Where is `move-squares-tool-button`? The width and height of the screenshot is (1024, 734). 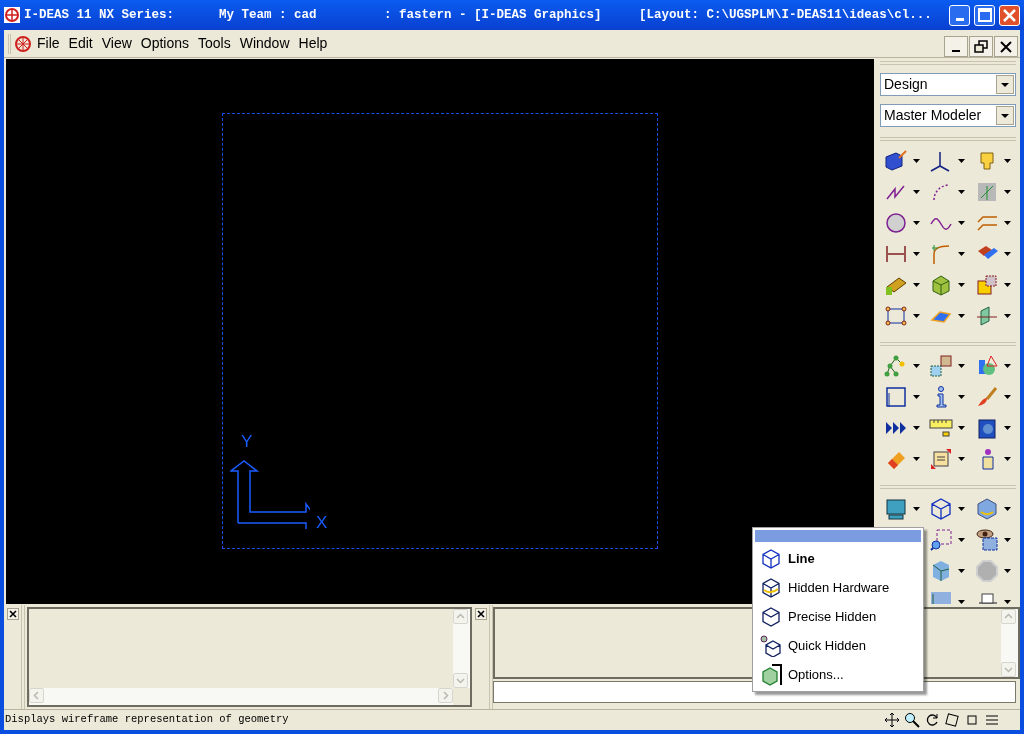 move-squares-tool-button is located at coordinates (941, 366).